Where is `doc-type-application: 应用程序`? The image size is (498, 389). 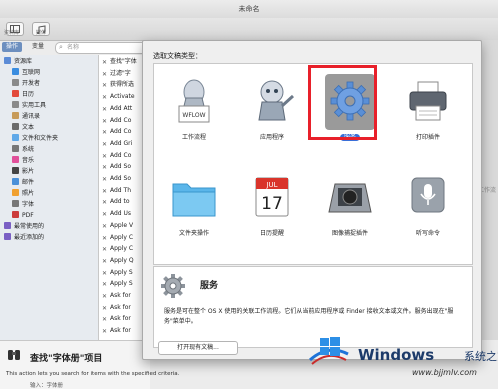
doc-type-application: 应用程序 is located at coordinates (272, 111).